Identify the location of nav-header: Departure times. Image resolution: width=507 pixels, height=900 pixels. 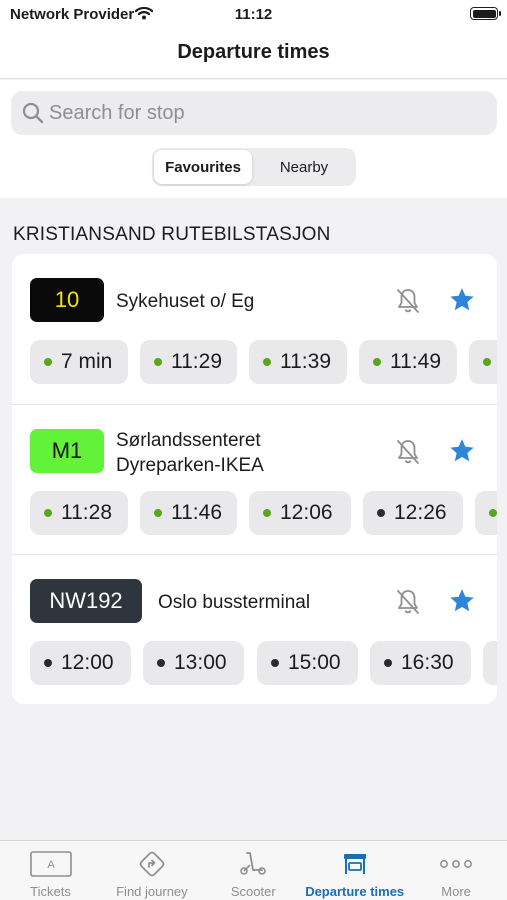
(253, 53).